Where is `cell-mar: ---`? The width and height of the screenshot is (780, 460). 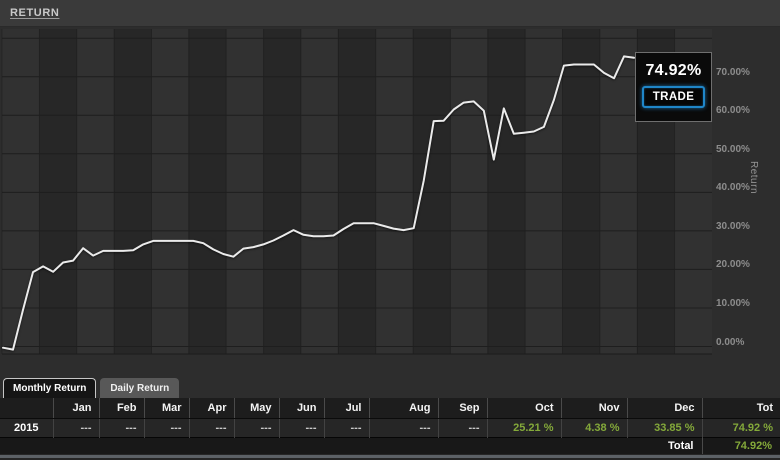
cell-mar: --- is located at coordinates (167, 428).